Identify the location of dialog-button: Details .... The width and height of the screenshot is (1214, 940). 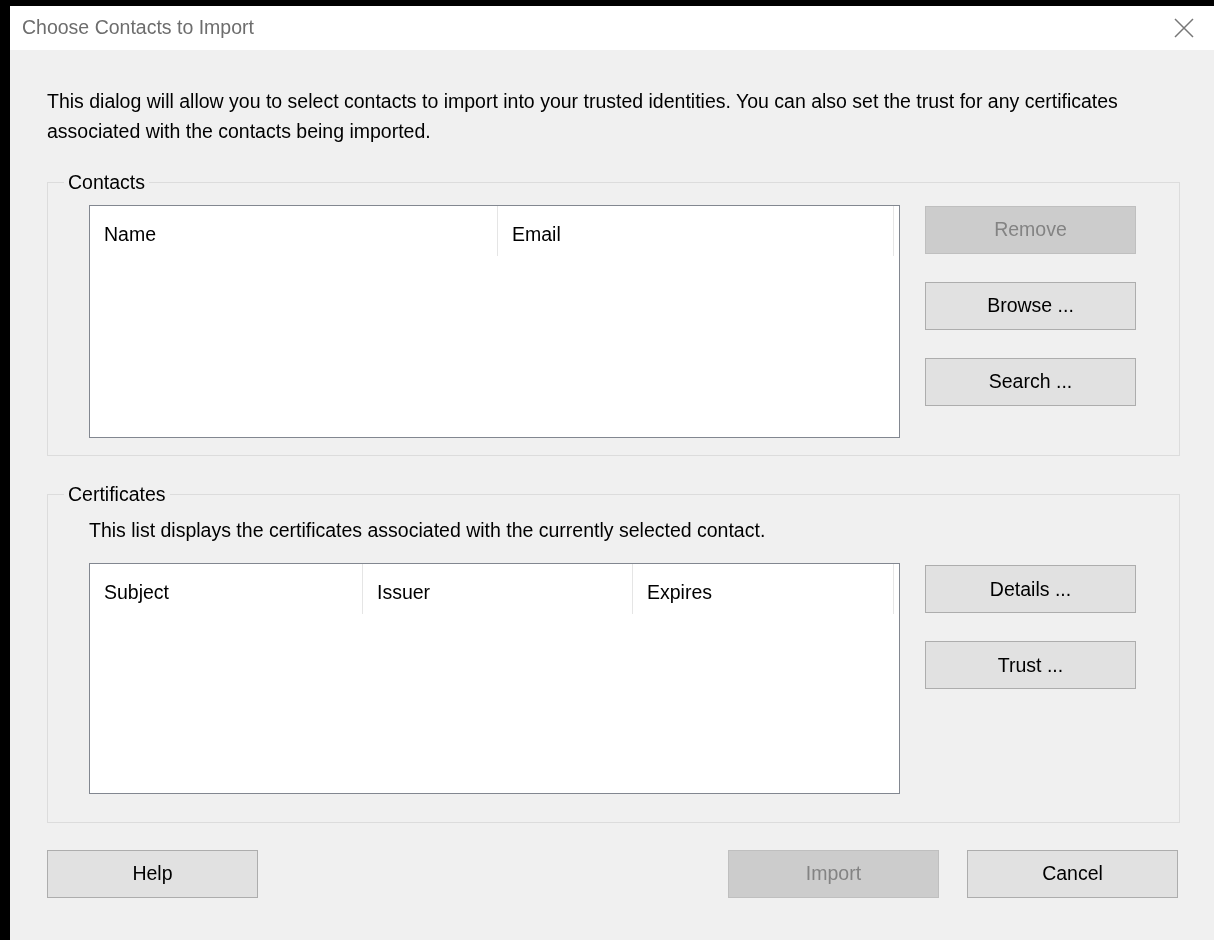
(1030, 589).